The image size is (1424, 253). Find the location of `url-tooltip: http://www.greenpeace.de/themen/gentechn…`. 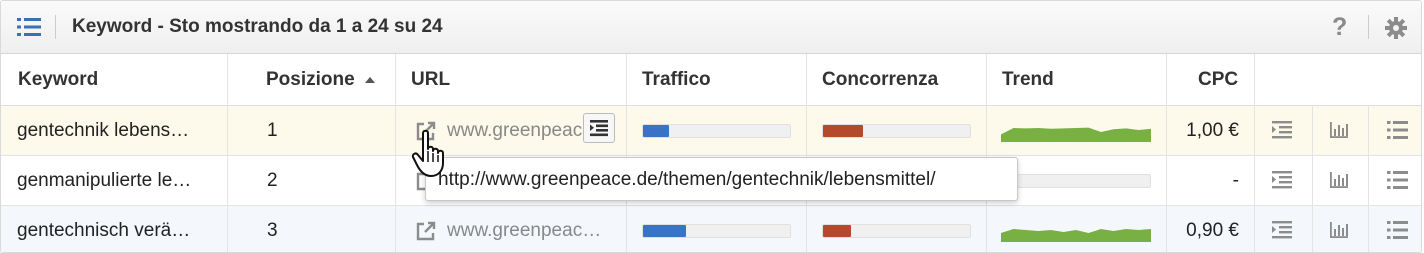

url-tooltip: http://www.greenpeace.de/themen/gentechn… is located at coordinates (721, 179).